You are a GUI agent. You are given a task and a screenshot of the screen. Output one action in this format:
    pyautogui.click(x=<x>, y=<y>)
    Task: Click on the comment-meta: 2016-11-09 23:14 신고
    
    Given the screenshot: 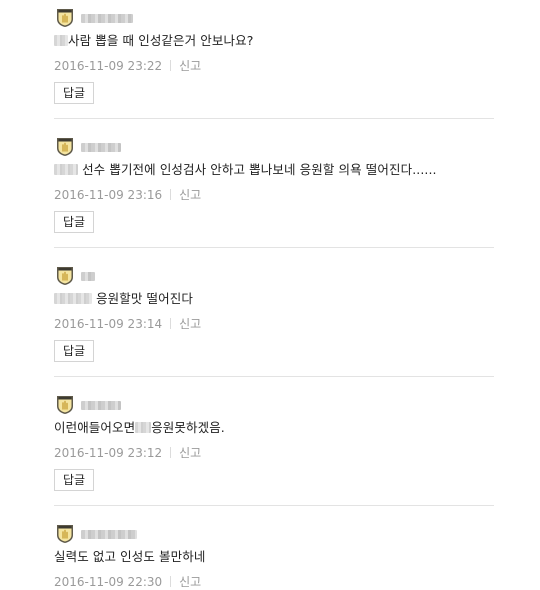 What is the action you would take?
    pyautogui.click(x=127, y=323)
    